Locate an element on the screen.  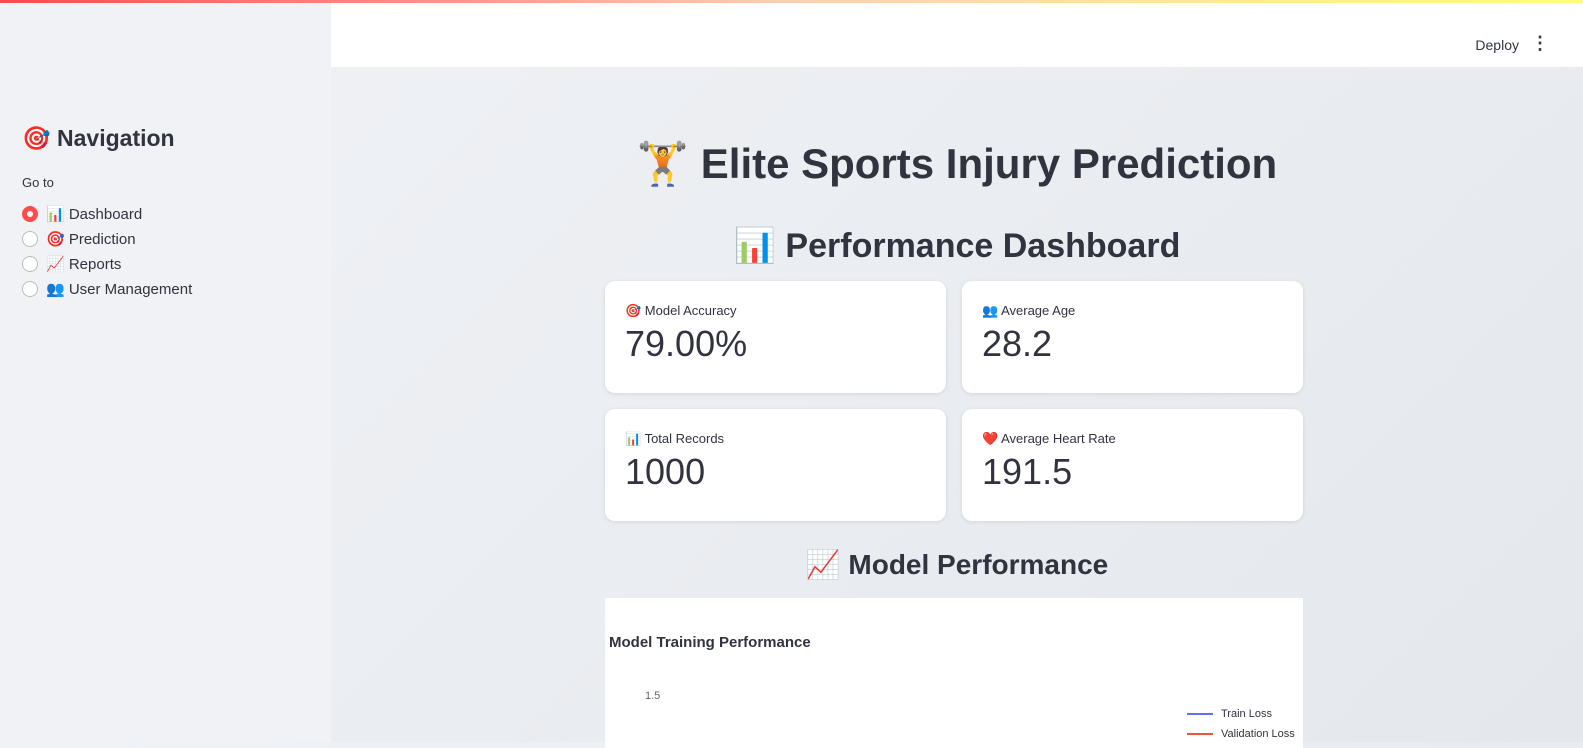
metric-card-accuracy: 🎯 Model Accuracy 79.00% is located at coordinates (775, 337).